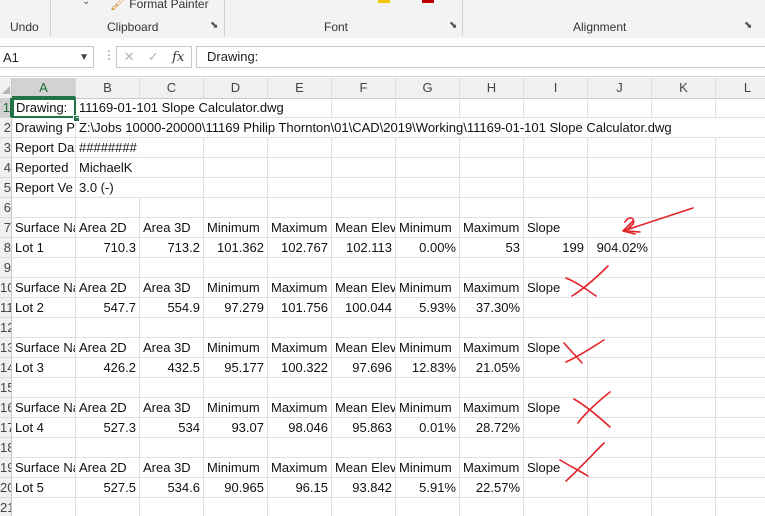 Image resolution: width=765 pixels, height=516 pixels. Describe the element at coordinates (44, 288) in the screenshot. I see `cell-a10: Surface Na` at that location.